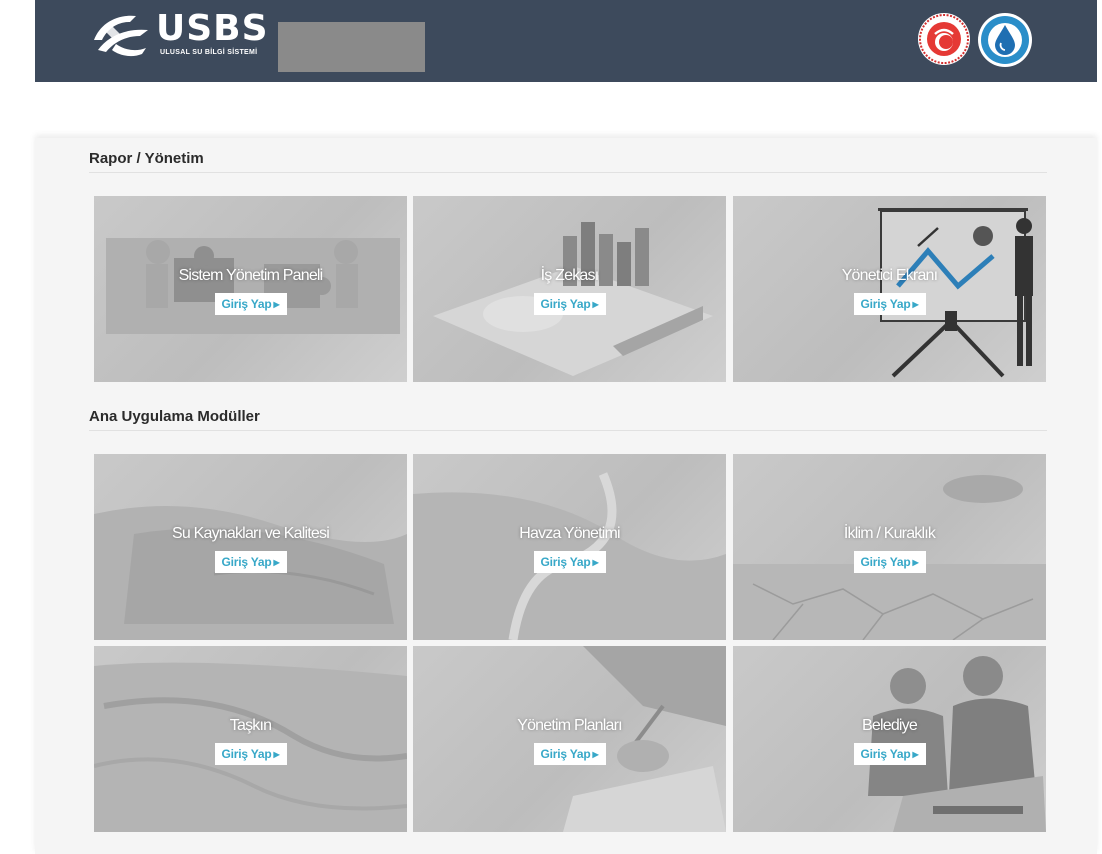  I want to click on tile-su-kaynaklari: Su Kaynakları ve Kalitesi Giriş Yap ▶, so click(250, 547).